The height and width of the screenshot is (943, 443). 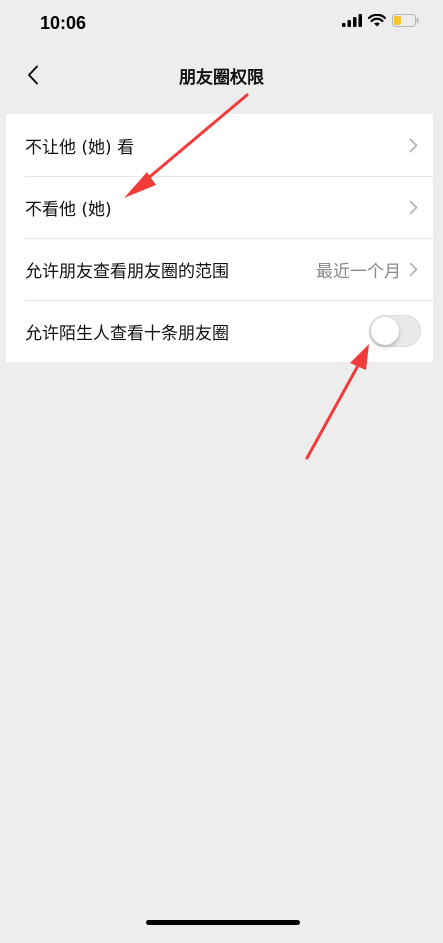 I want to click on settings-item-label: 允许陌生人查看十条朋友圈, so click(x=127, y=333).